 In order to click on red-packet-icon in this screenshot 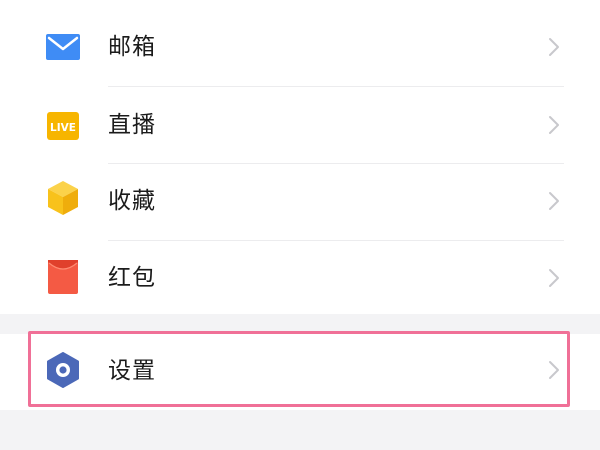, I will do `click(63, 277)`.